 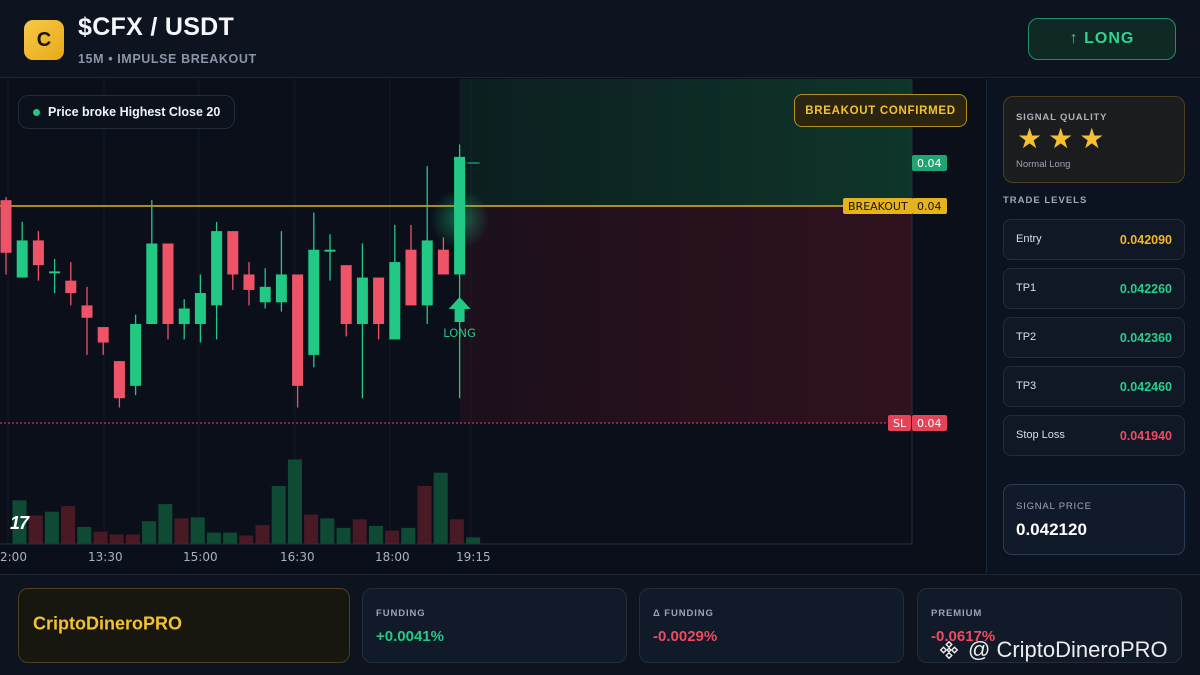 I want to click on watermark-text: @ CriptoDineroPRO, so click(x=1068, y=649).